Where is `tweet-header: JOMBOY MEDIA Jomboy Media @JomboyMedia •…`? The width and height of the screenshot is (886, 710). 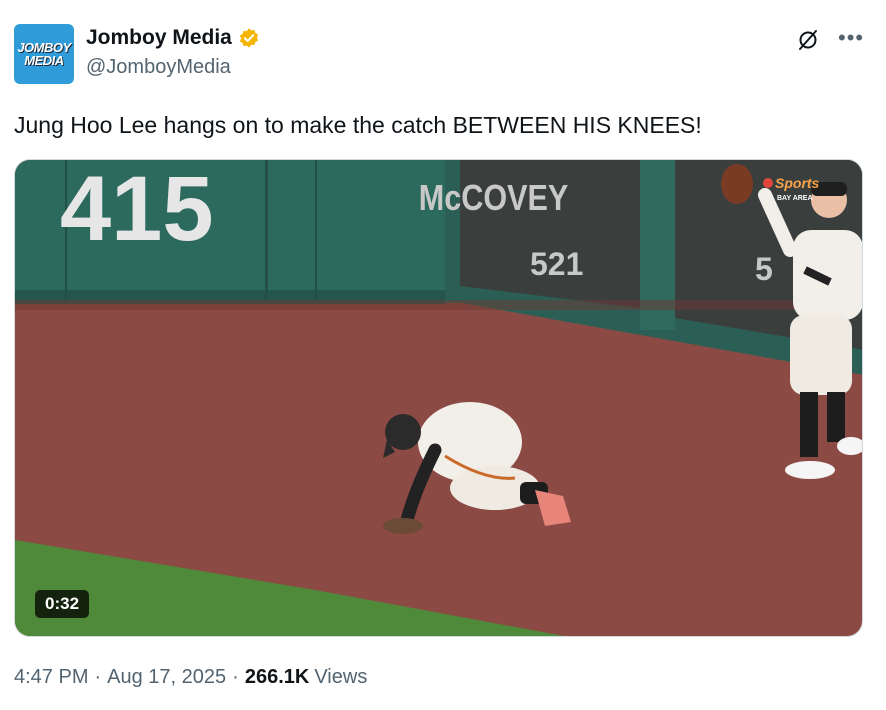 tweet-header: JOMBOY MEDIA Jomboy Media @JomboyMedia •… is located at coordinates (443, 53).